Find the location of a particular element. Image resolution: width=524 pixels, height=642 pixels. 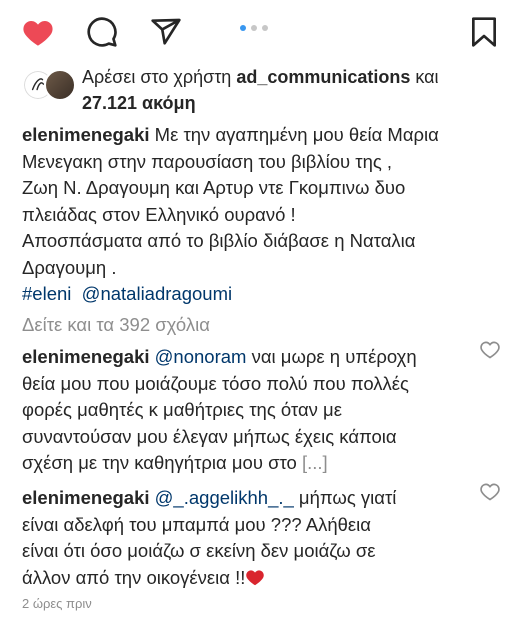

comment-text: ναι μωρε η υπέροχη is located at coordinates (331, 356).